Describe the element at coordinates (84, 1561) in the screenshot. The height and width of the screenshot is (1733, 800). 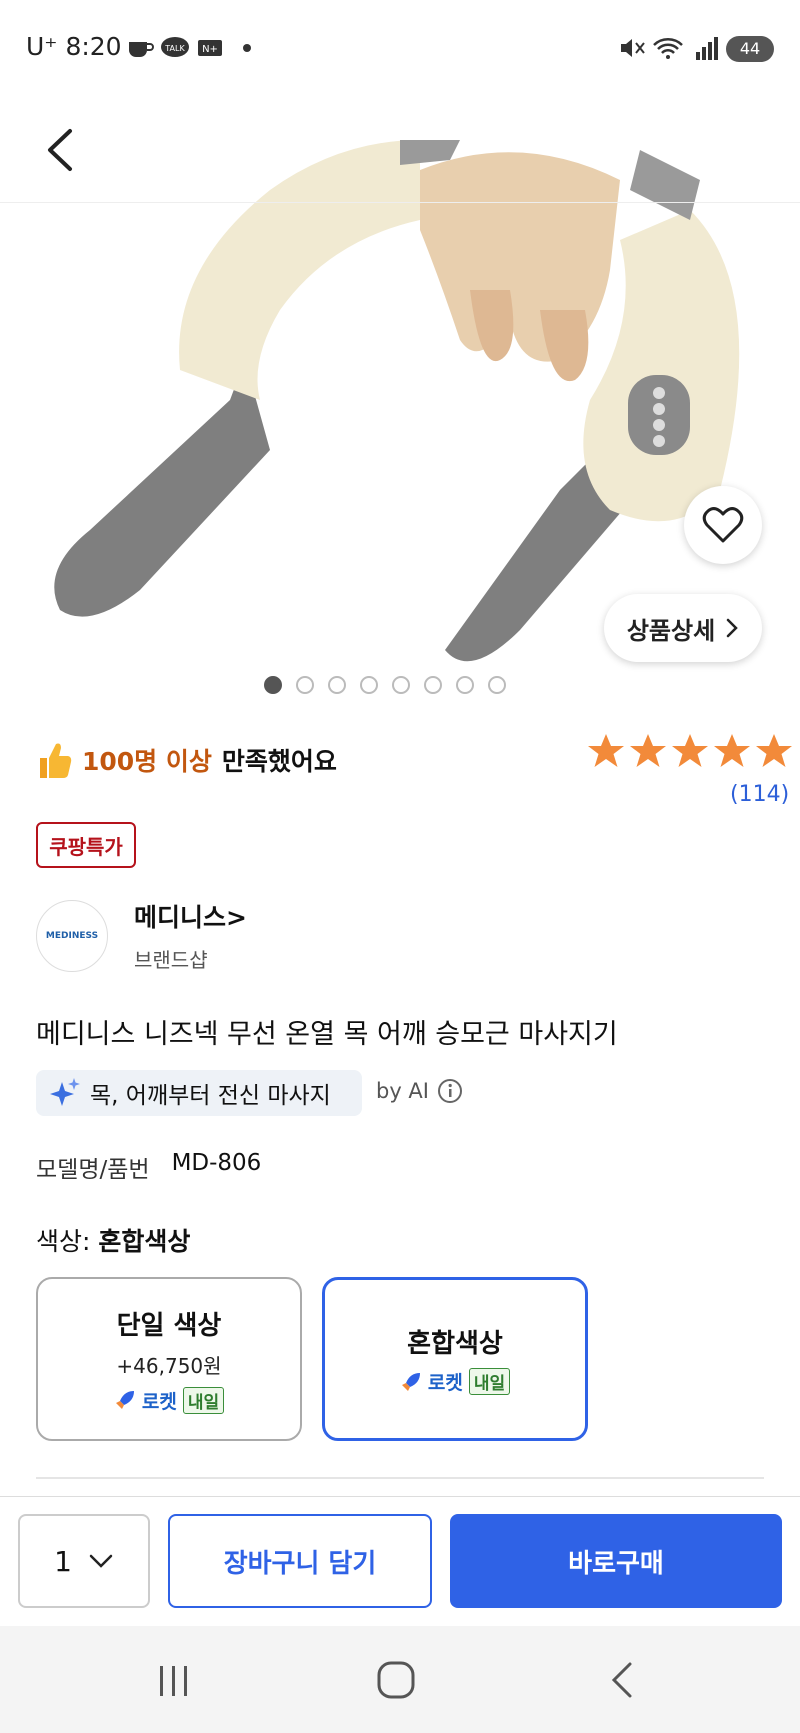
I see `quantity-select: 1` at that location.